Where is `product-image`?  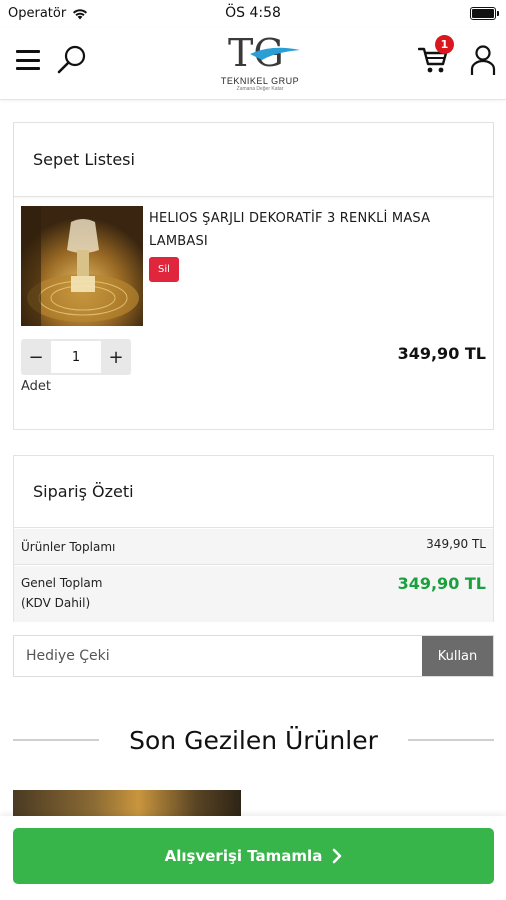
product-image is located at coordinates (82, 266).